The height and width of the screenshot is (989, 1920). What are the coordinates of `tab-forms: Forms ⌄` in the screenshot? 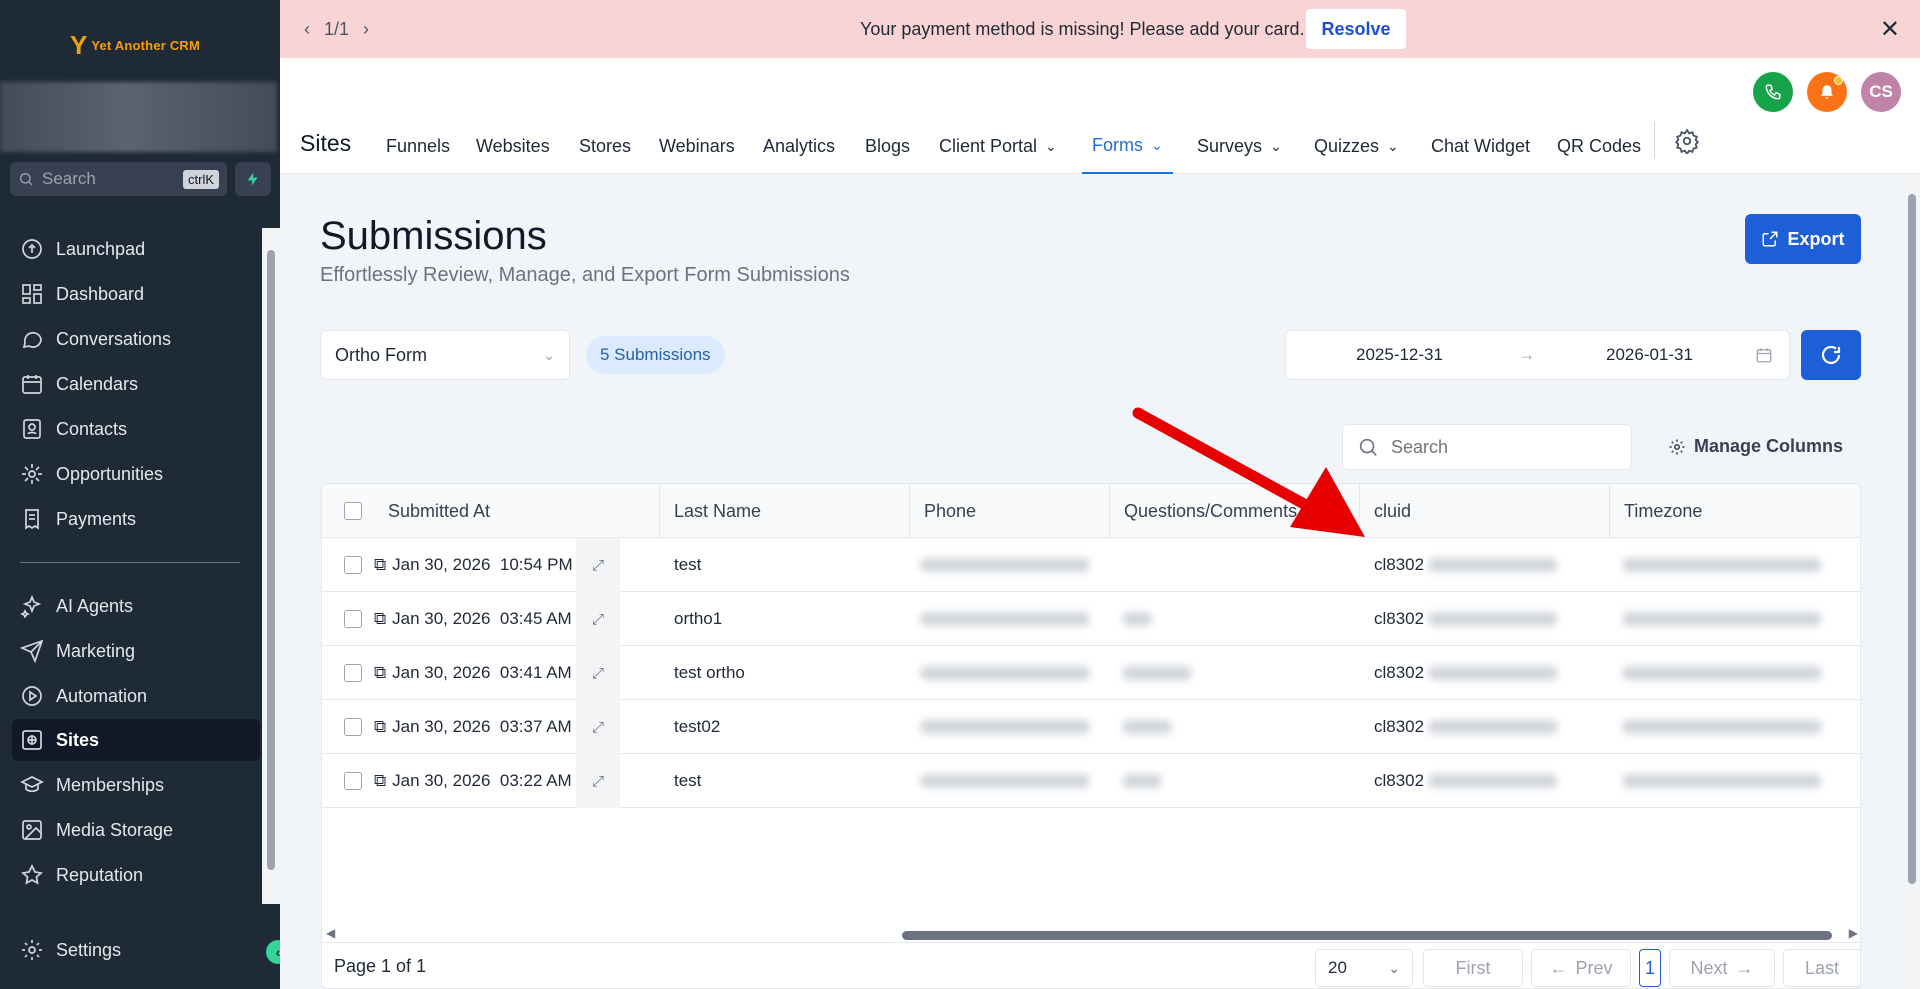 It's located at (1127, 152).